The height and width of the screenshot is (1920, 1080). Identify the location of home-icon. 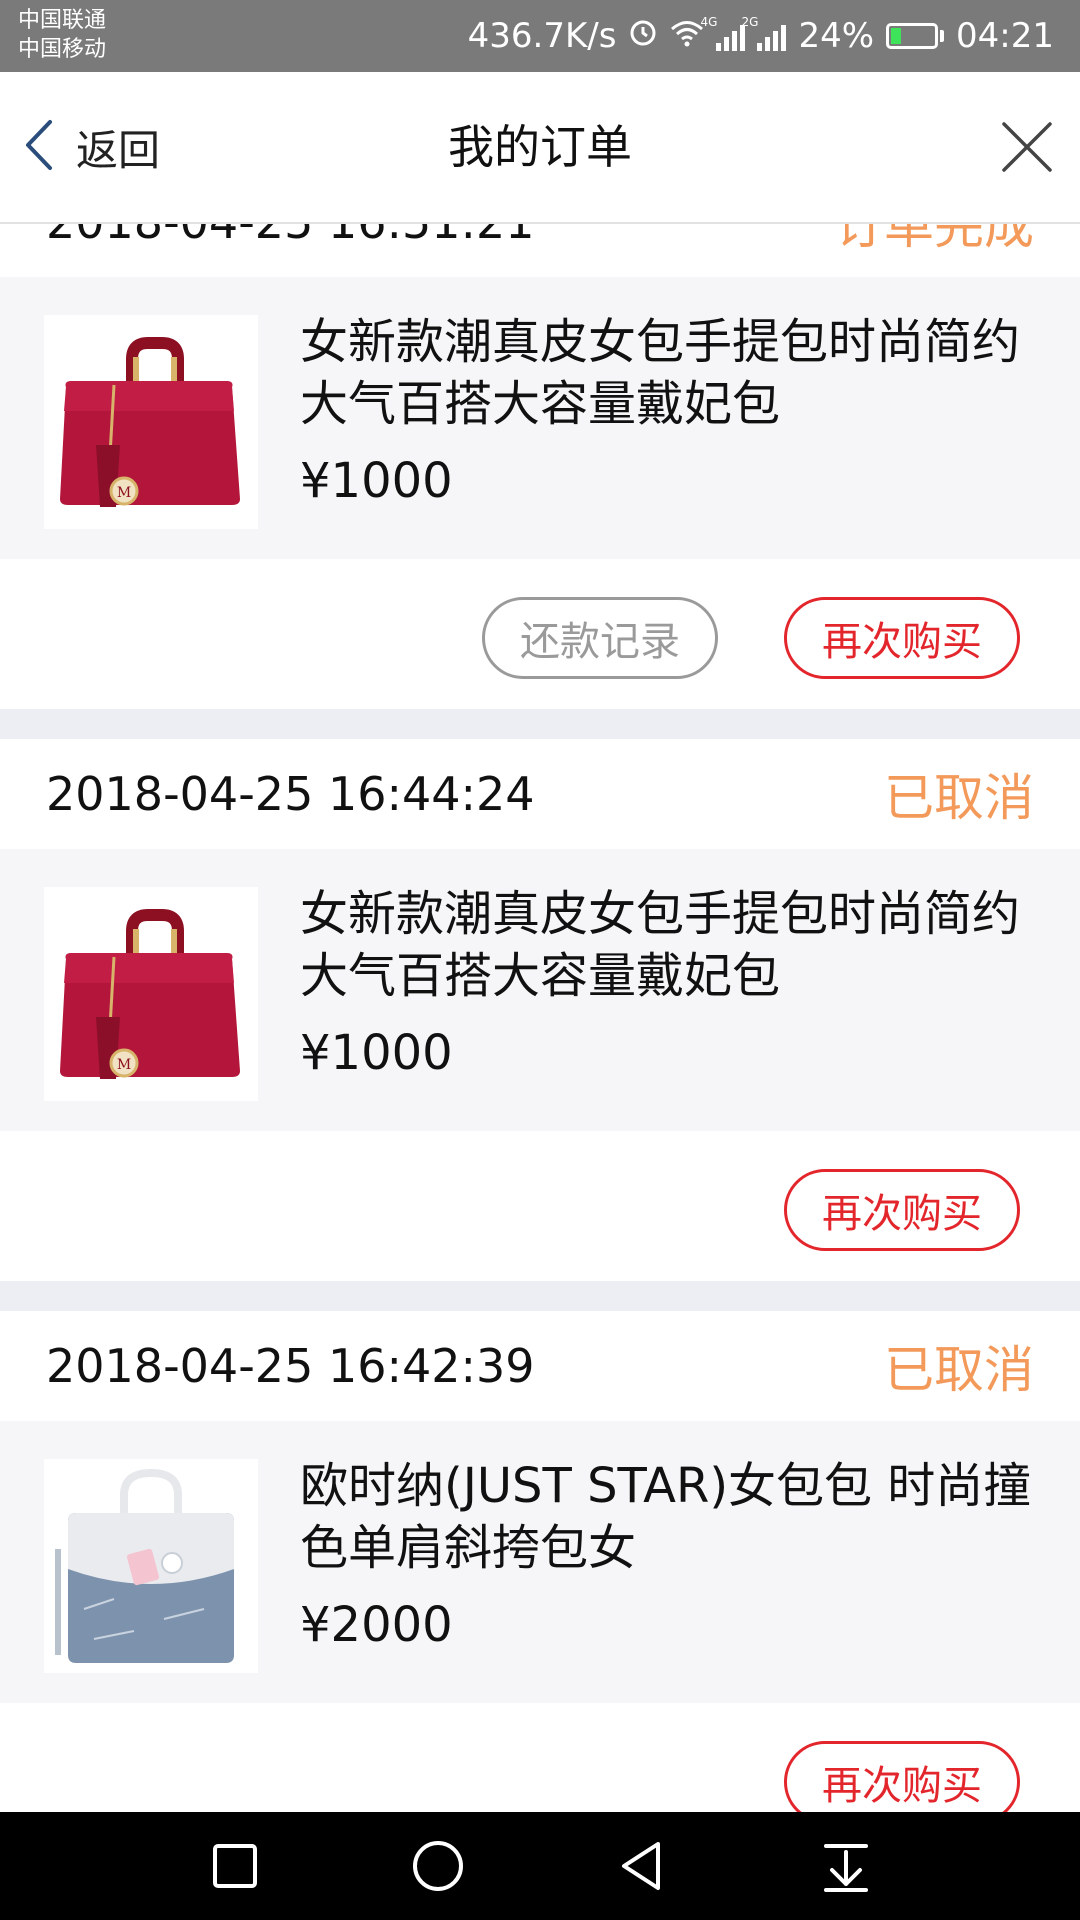
(438, 1866).